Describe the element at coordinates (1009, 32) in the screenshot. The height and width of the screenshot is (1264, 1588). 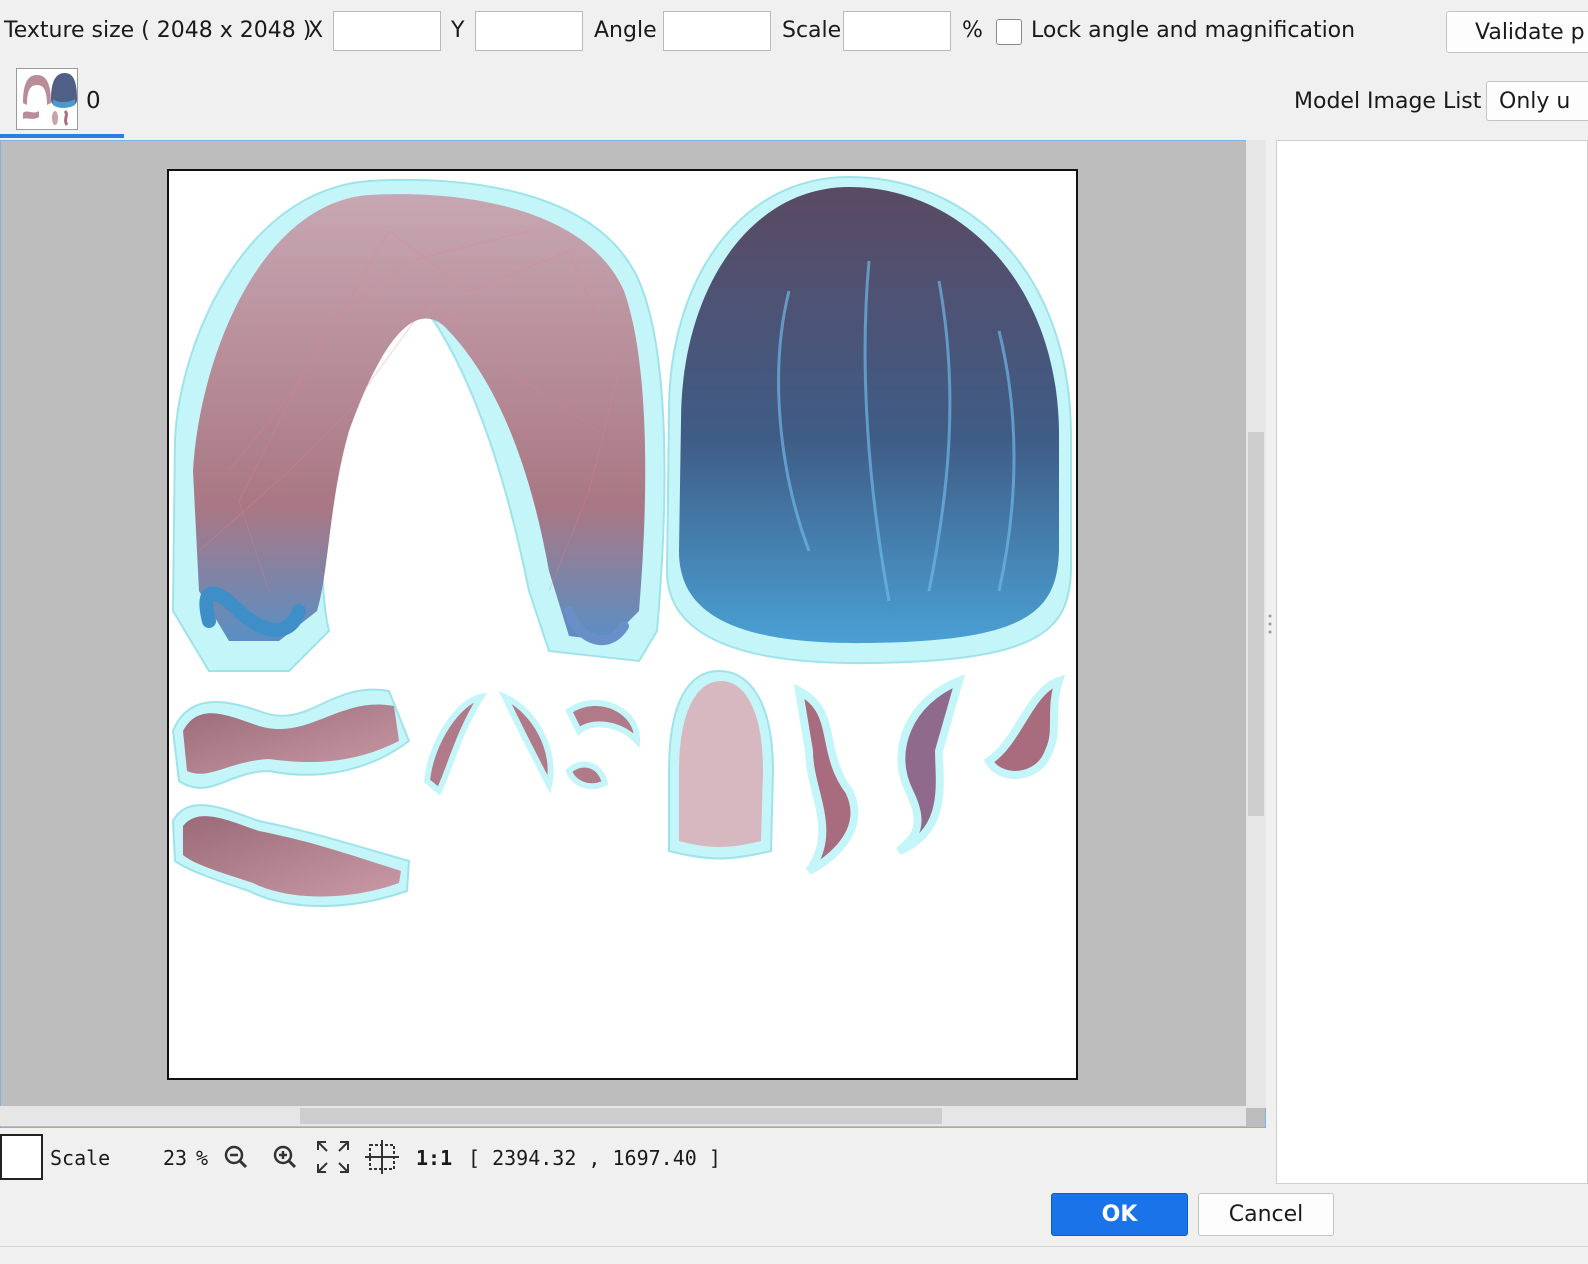
I see `lock-angle-checkbox` at that location.